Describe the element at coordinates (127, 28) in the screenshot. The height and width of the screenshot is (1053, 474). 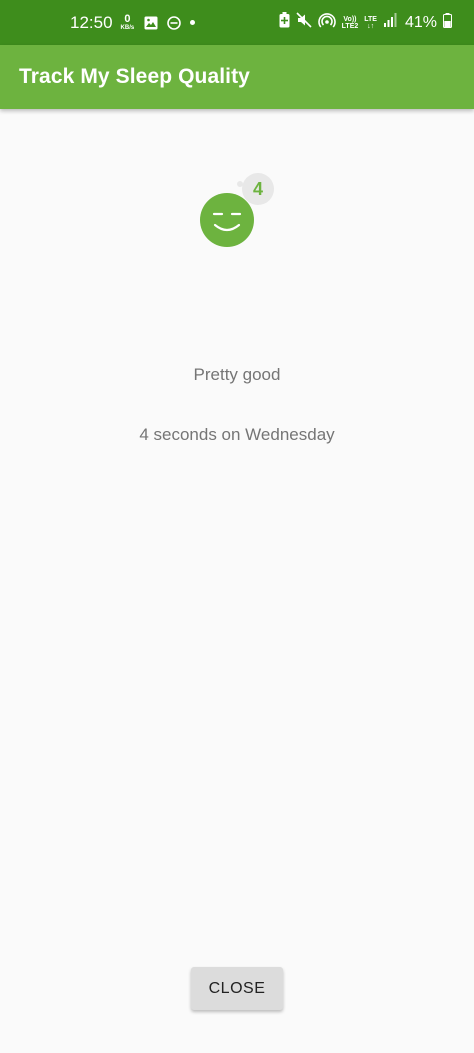
I see `network-speed-unit: KB/s` at that location.